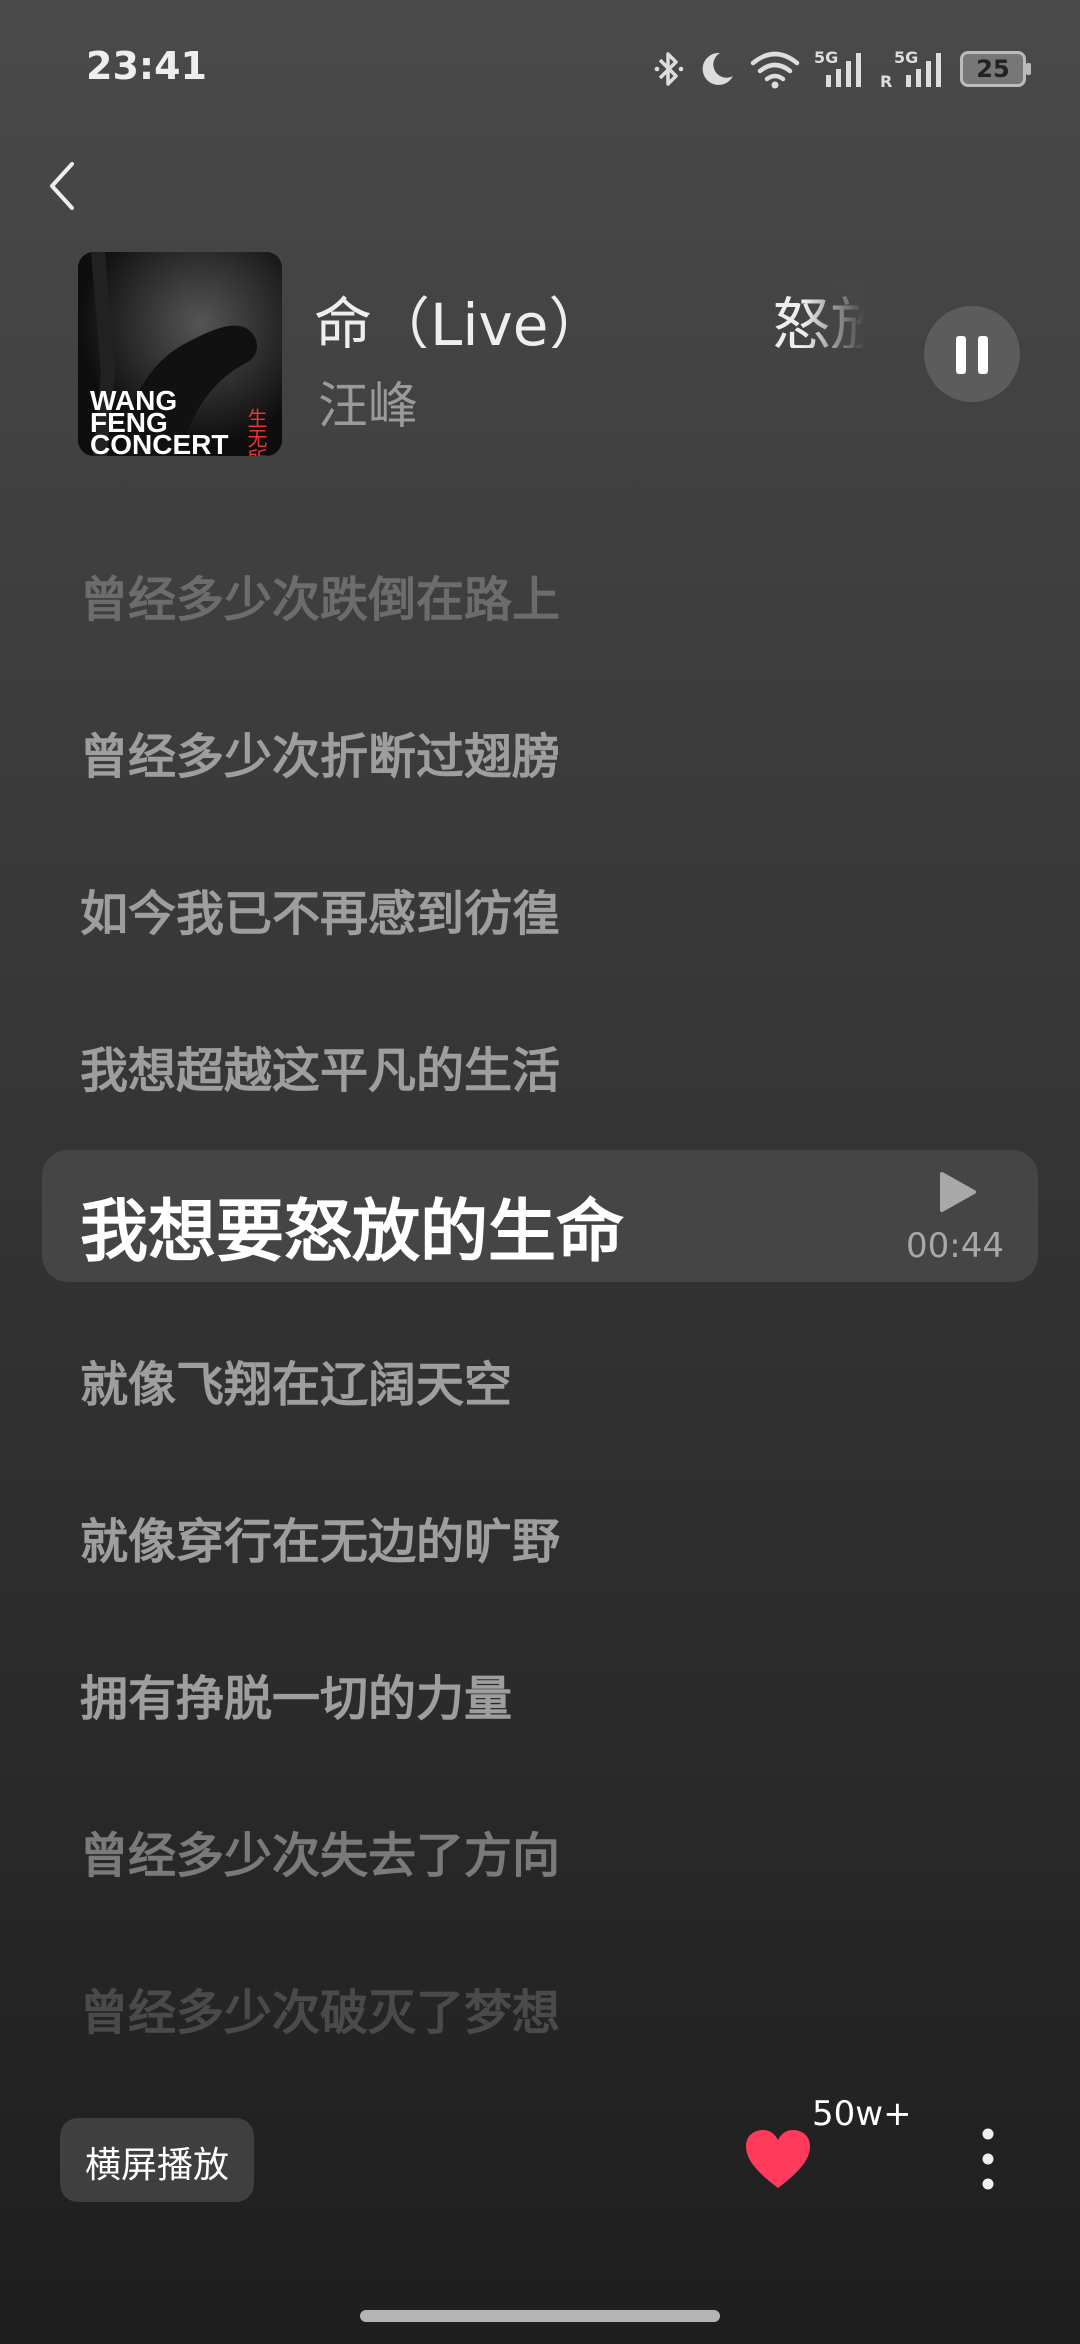 The width and height of the screenshot is (1080, 2344). I want to click on song-title-text: 命（Live） 怒放的, so click(589, 319).